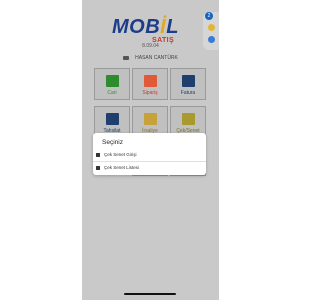 This screenshot has width=320, height=300. I want to click on entry-icon, so click(98, 154).